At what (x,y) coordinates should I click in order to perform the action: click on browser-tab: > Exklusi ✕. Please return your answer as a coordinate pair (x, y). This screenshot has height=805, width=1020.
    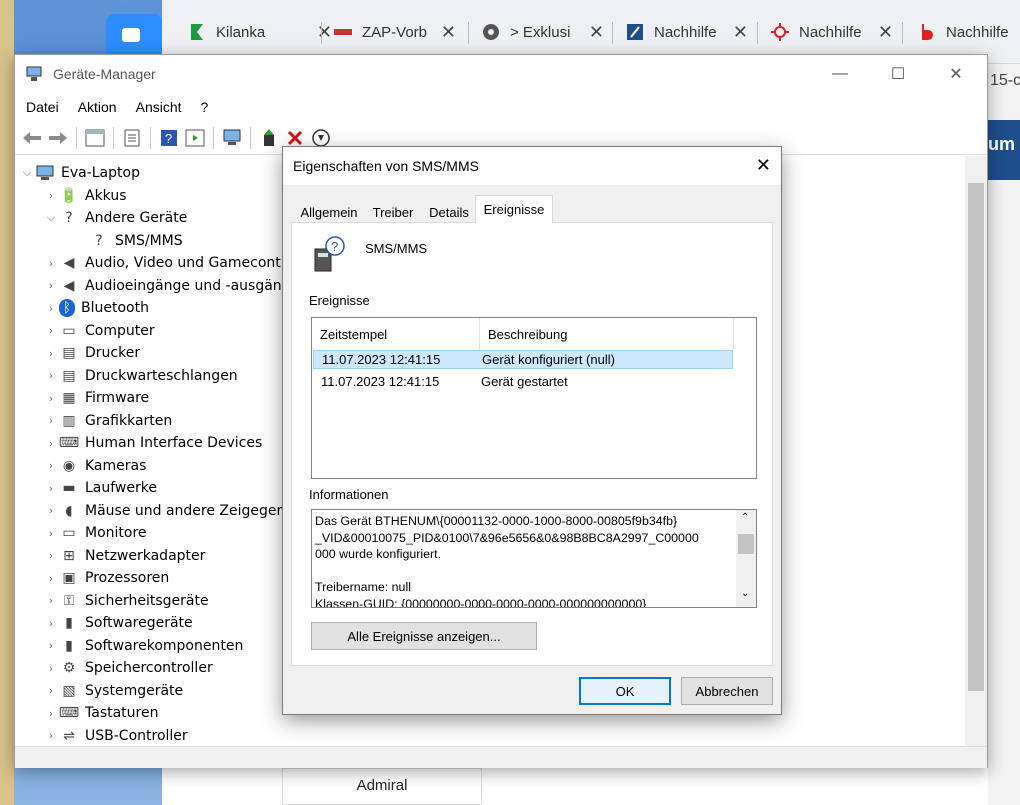
    Looking at the image, I should click on (545, 32).